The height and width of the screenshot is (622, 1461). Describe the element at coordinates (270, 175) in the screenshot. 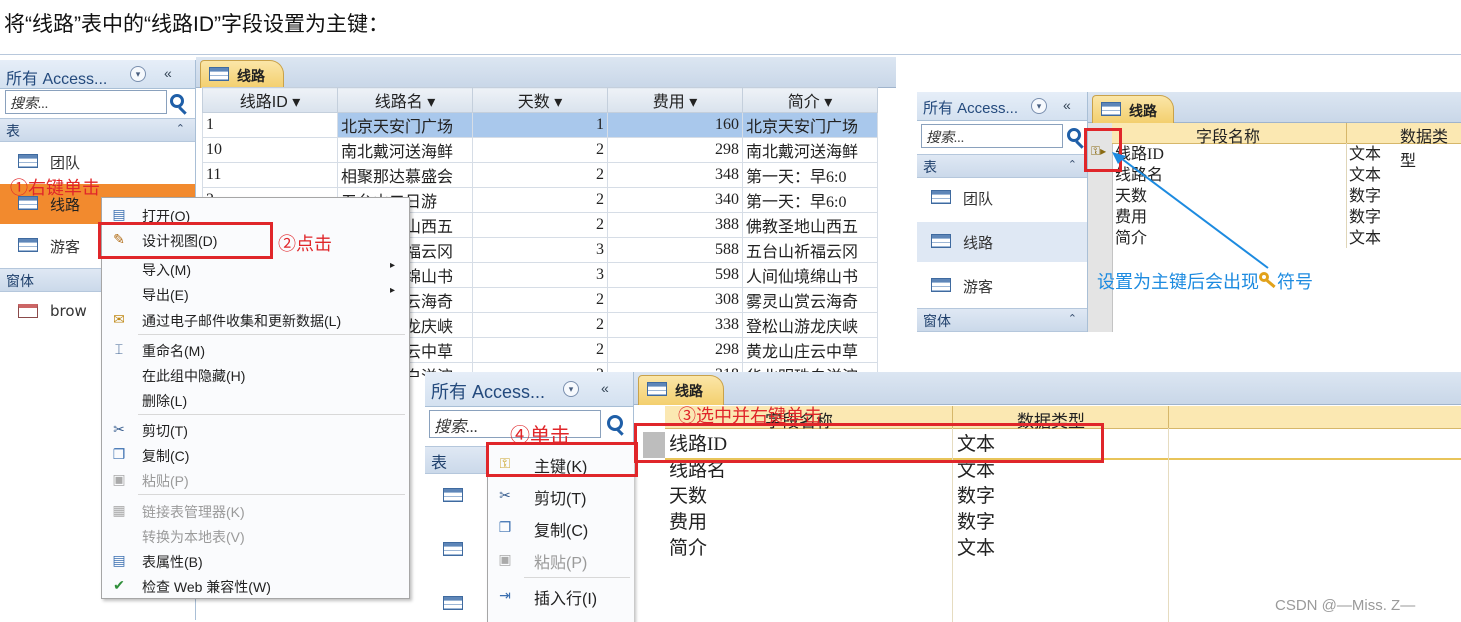

I see `cell: 11` at that location.